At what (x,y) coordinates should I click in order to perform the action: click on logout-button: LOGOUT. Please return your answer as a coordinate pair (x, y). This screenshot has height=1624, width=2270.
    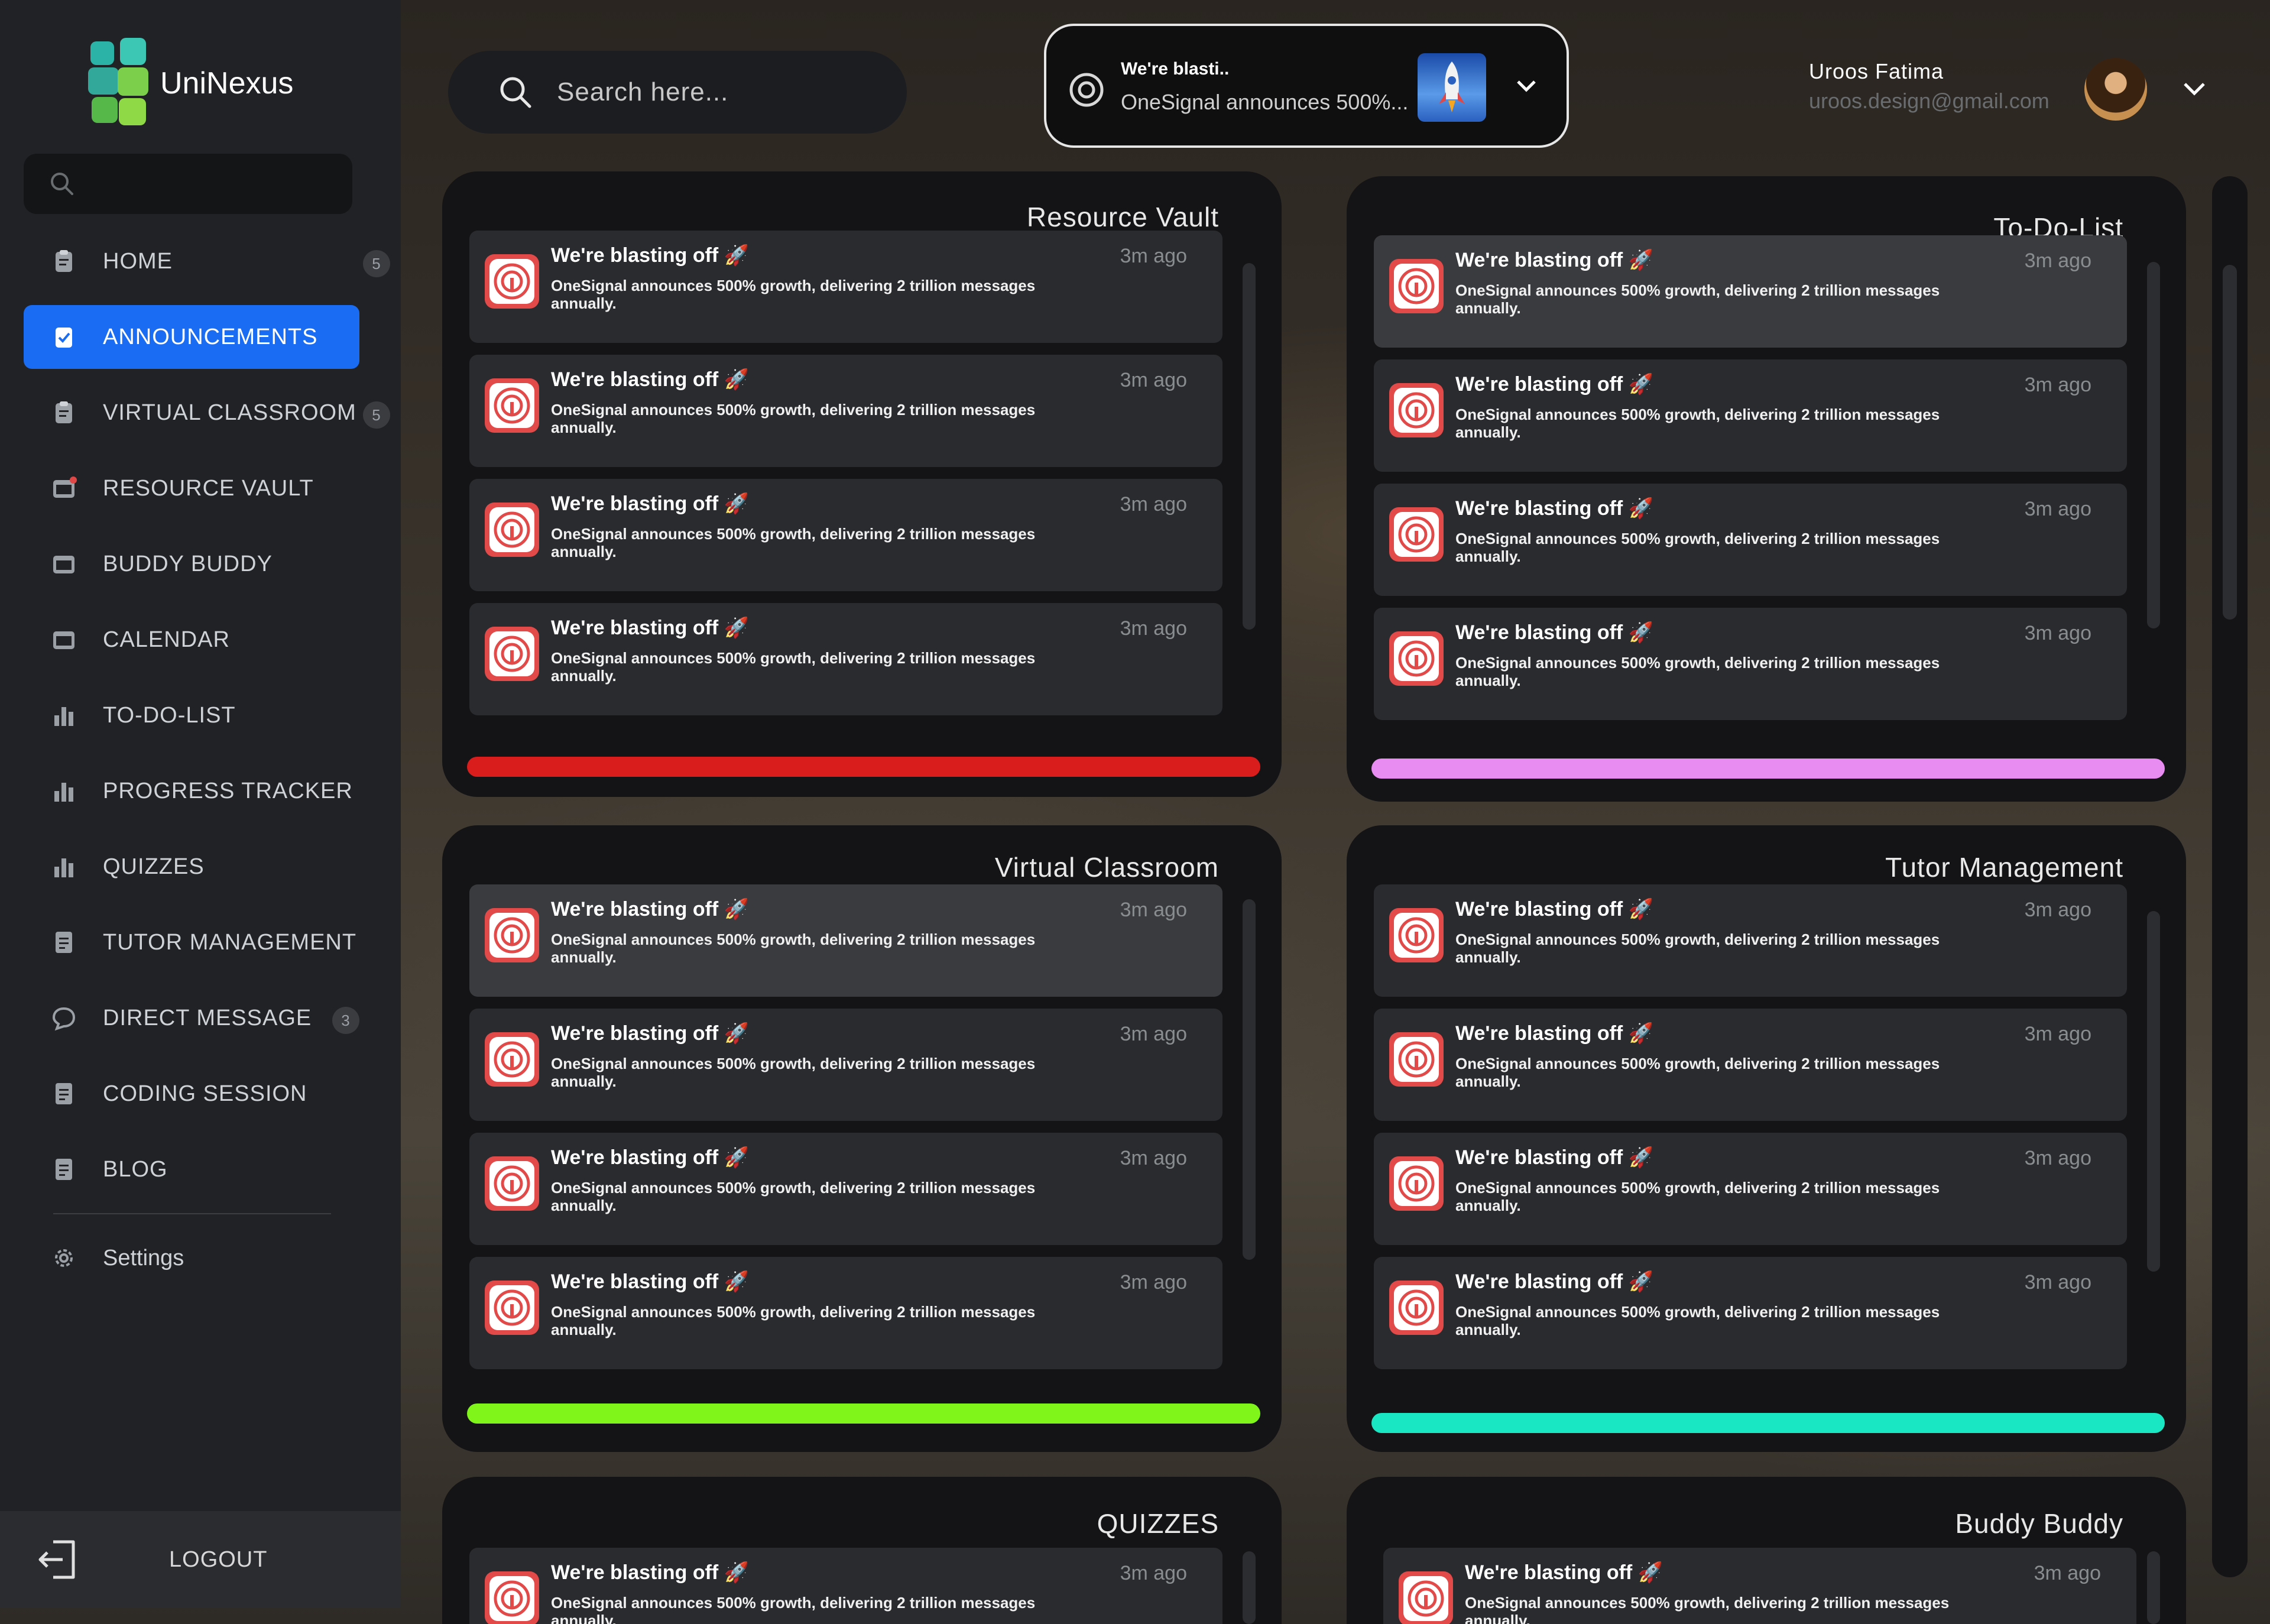
    Looking at the image, I should click on (201, 1559).